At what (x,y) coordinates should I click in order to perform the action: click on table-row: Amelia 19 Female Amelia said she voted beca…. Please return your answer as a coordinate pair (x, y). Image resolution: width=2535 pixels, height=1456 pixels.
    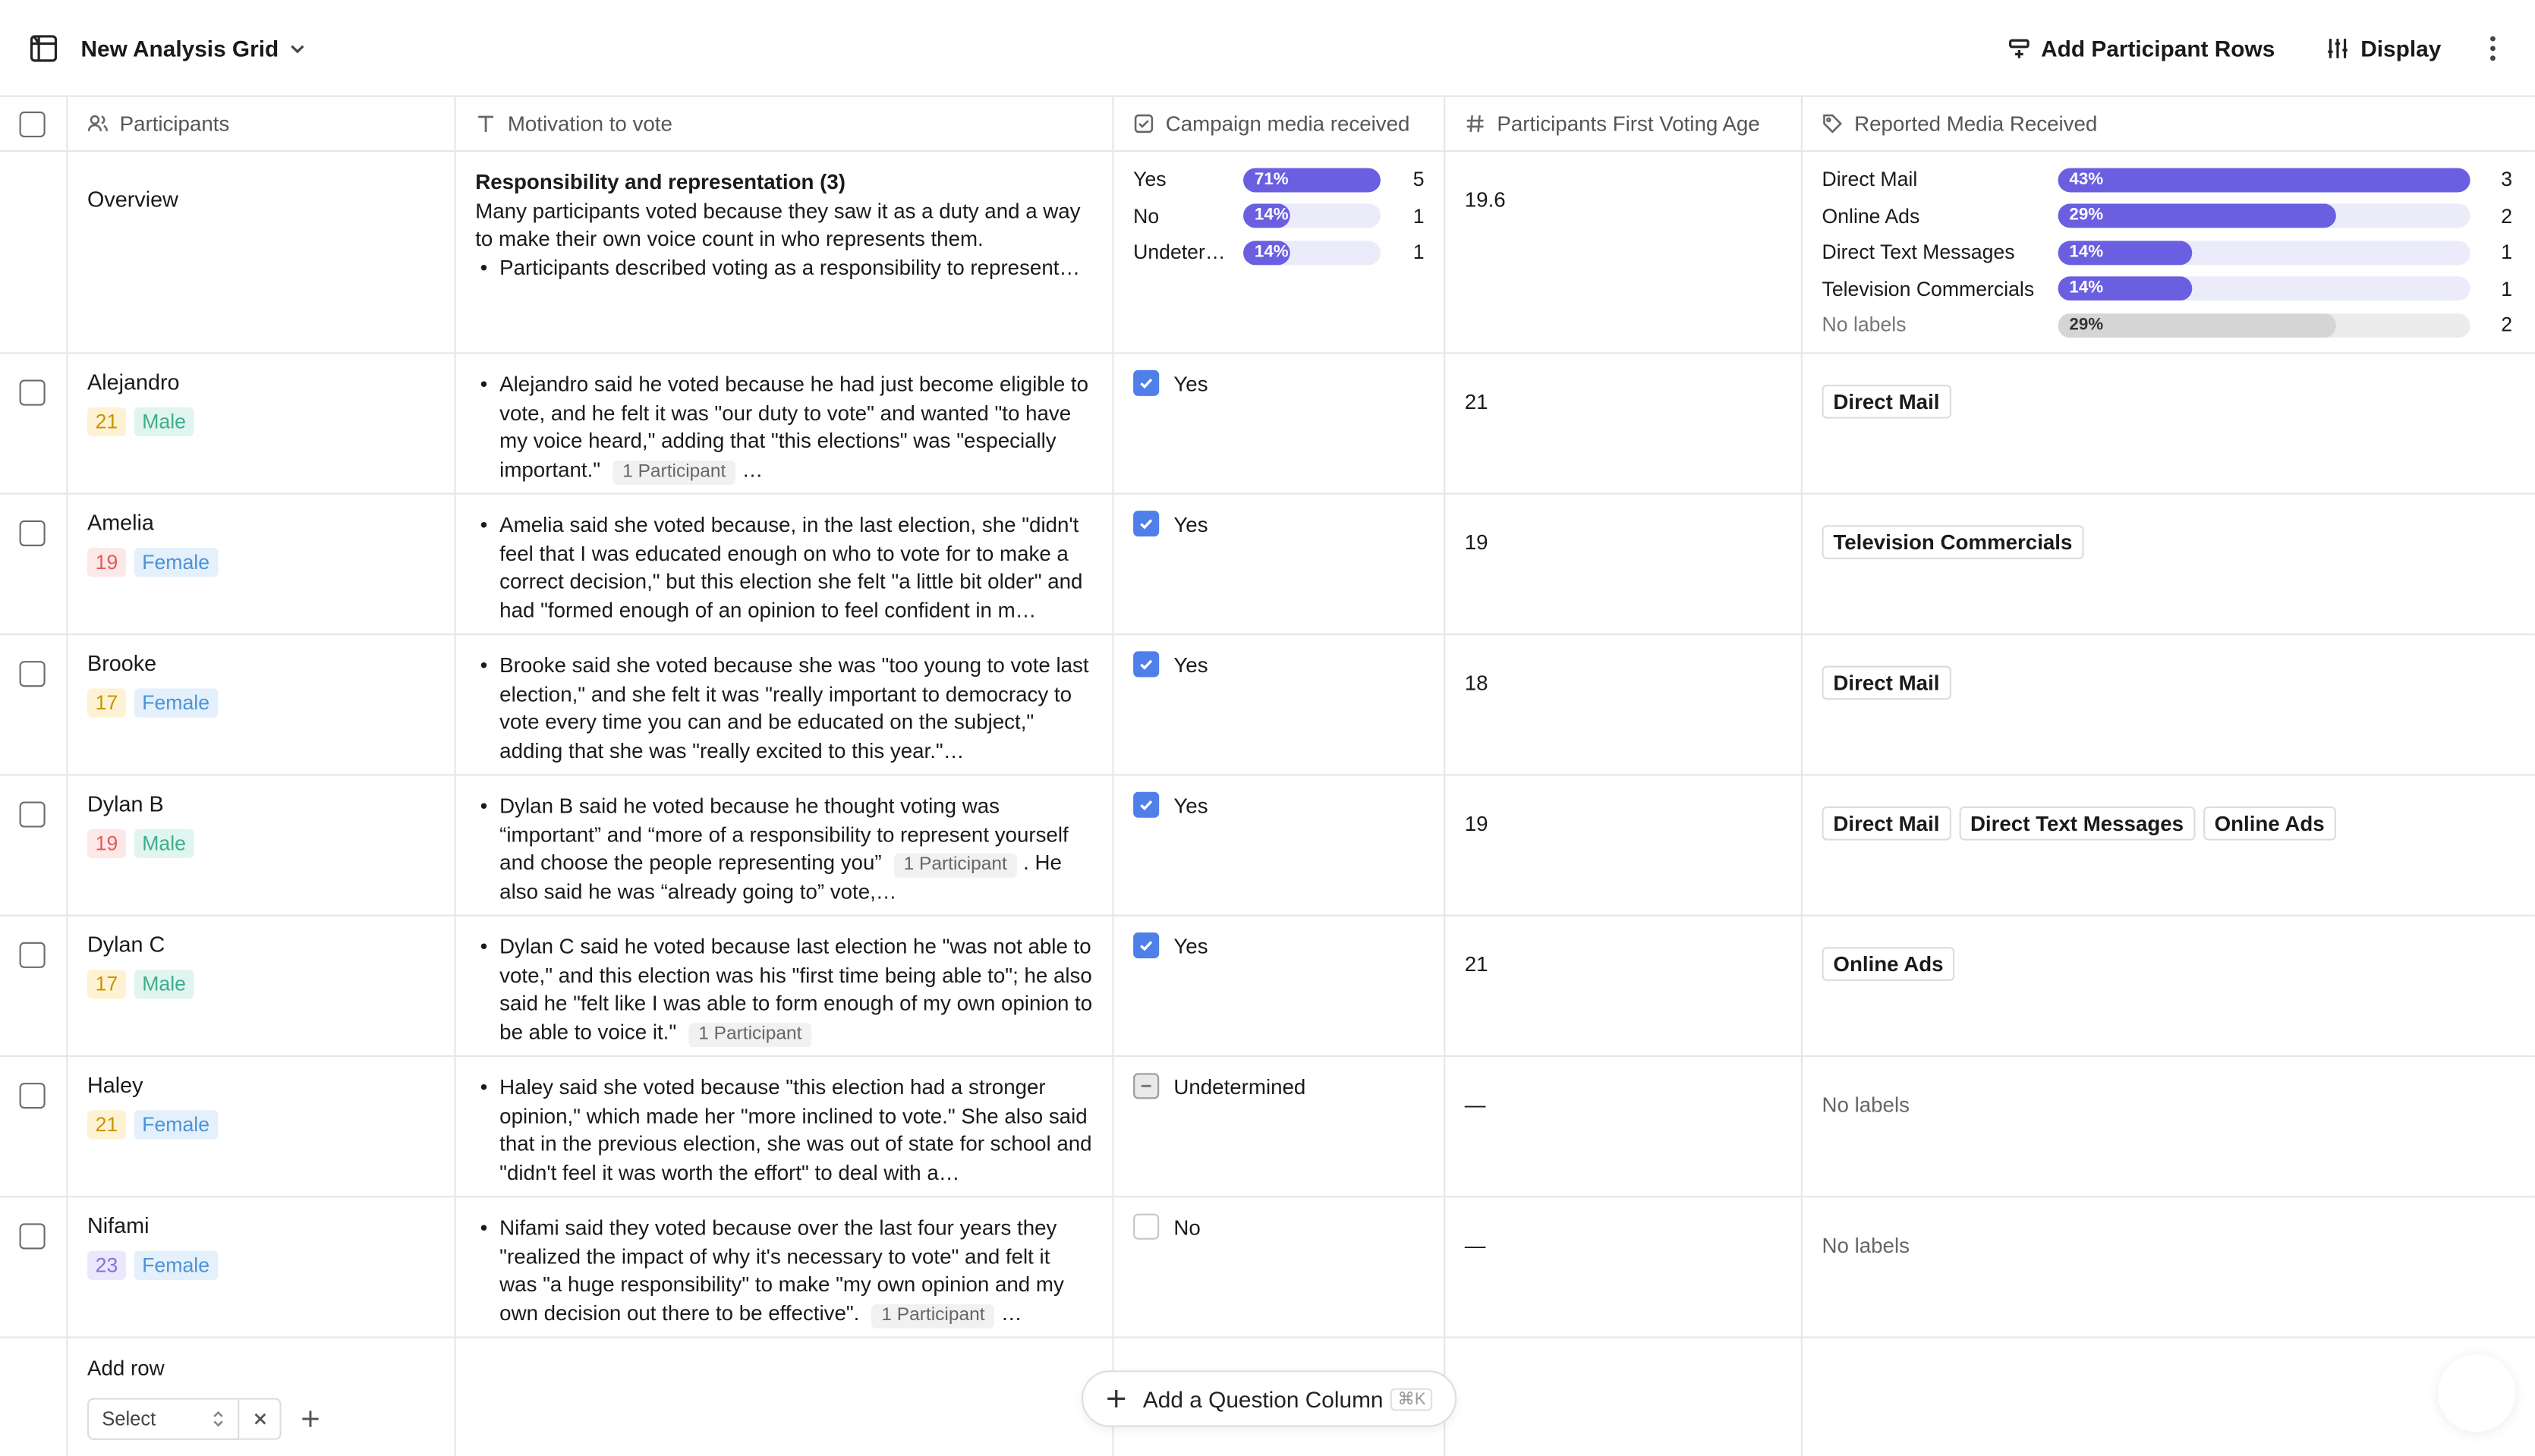
    Looking at the image, I should click on (1267, 565).